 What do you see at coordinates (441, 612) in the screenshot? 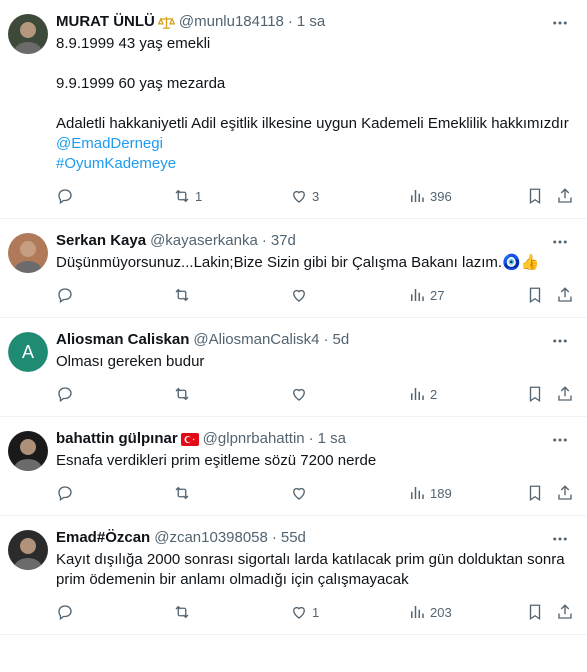
I see `views-count: 203` at bounding box center [441, 612].